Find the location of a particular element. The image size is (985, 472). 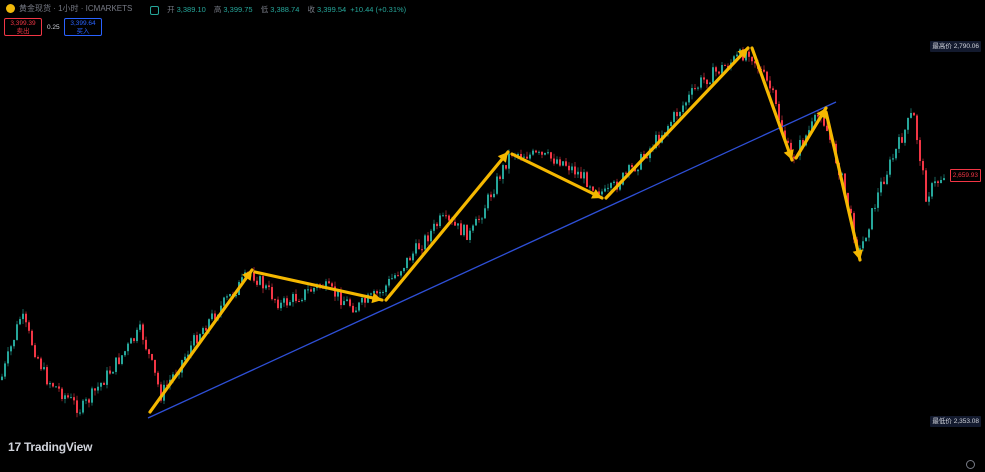

tradingview-logo: 17 TradingView is located at coordinates (50, 447).